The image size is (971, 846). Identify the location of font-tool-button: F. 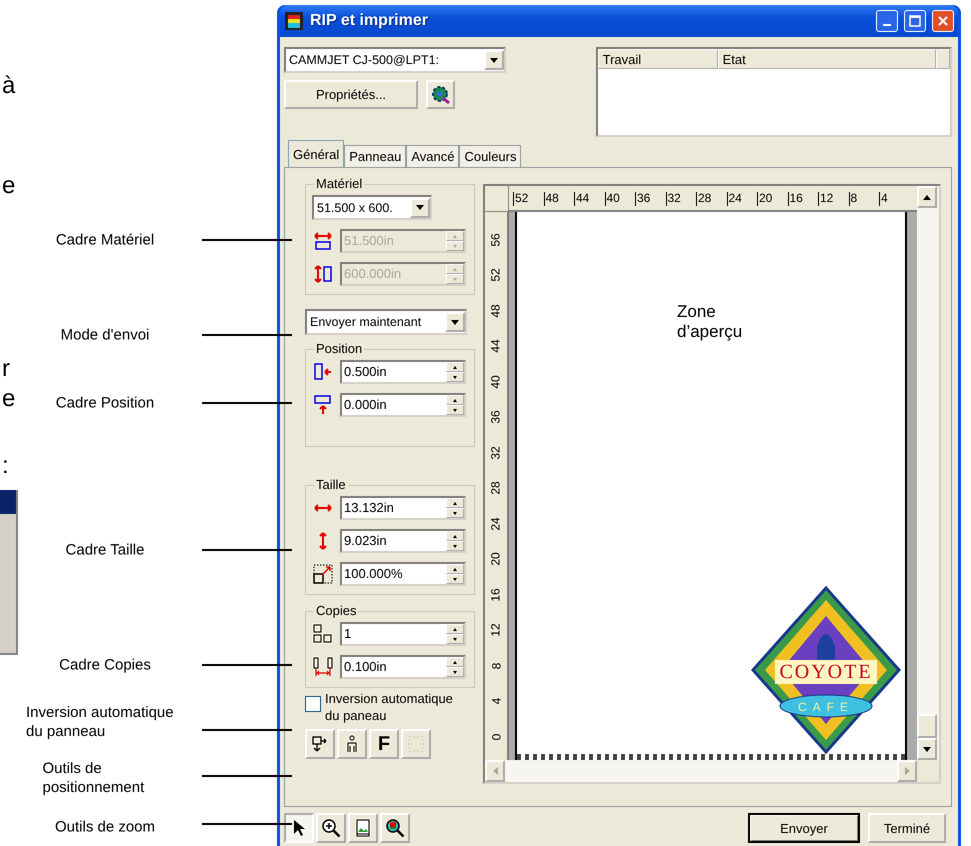
(384, 744).